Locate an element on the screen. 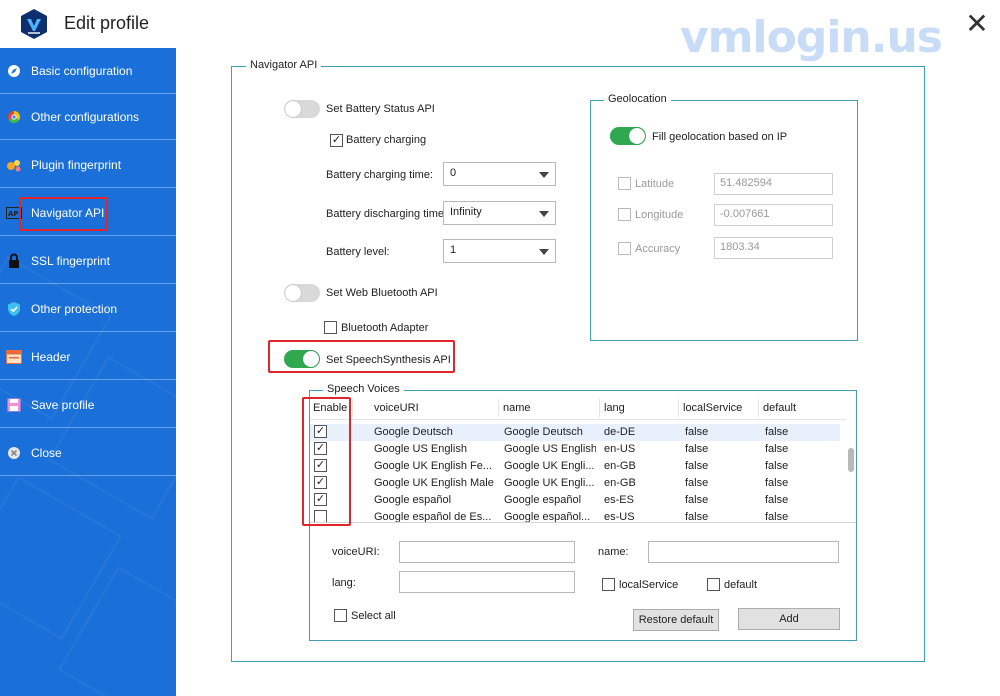 The width and height of the screenshot is (1000, 696). watermark: vmlogin.us is located at coordinates (811, 37).